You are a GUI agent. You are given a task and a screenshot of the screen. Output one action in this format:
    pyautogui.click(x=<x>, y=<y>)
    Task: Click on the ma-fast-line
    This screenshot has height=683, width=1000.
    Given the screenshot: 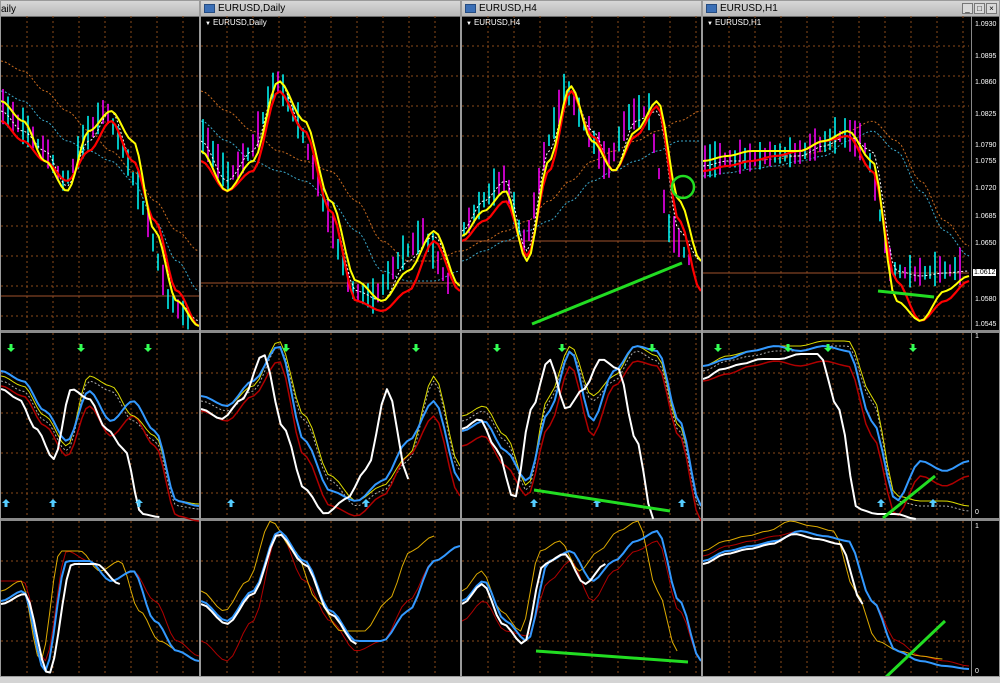 What is the action you would take?
    pyautogui.click(x=581, y=173)
    